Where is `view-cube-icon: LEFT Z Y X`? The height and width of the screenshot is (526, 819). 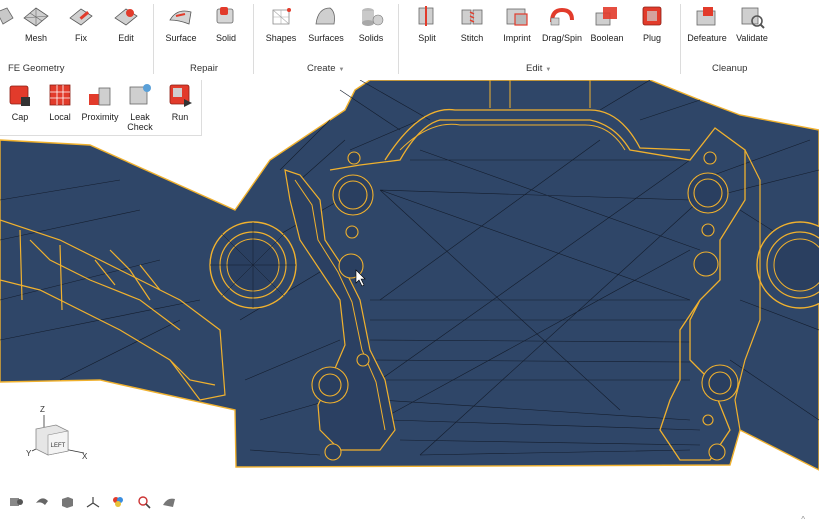 view-cube-icon: LEFT Z Y X is located at coordinates (57, 433).